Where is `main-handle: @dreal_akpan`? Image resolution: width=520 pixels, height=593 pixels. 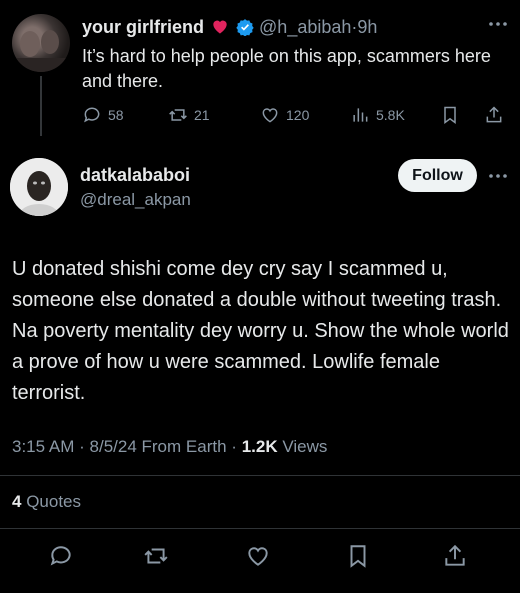 main-handle: @dreal_akpan is located at coordinates (135, 200).